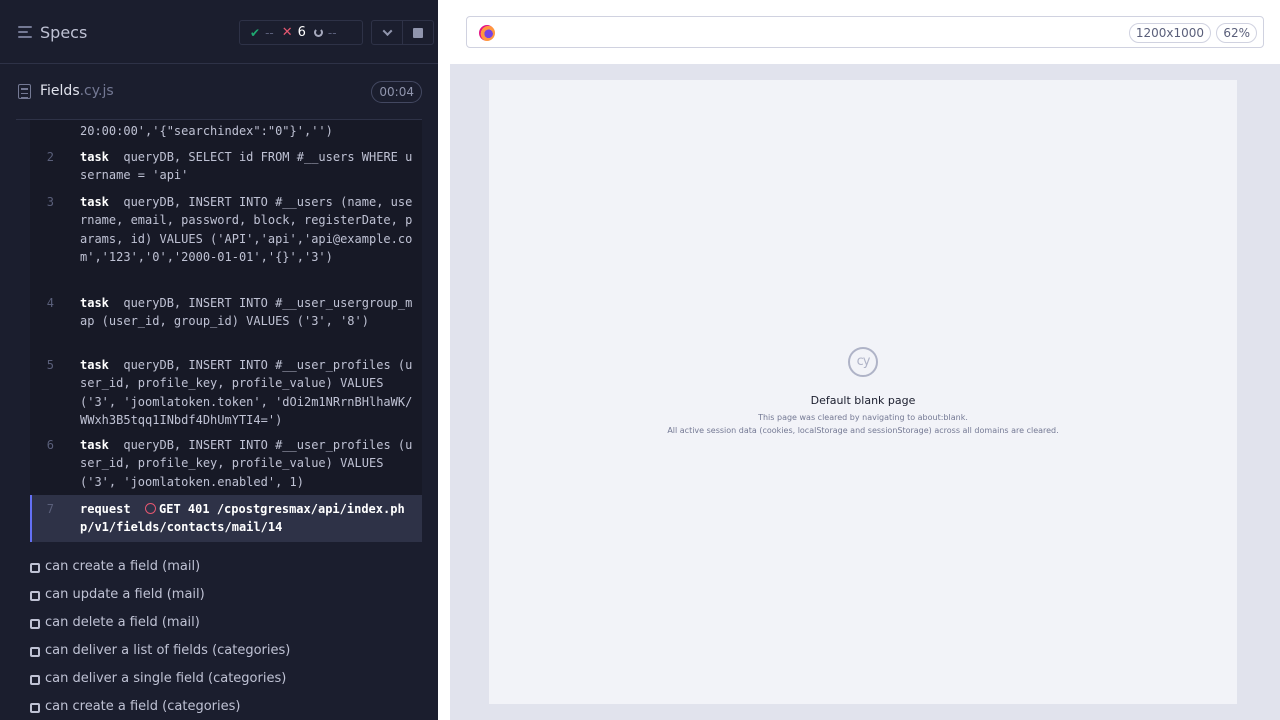 This screenshot has width=1280, height=720. What do you see at coordinates (863, 362) in the screenshot?
I see `cypress-logo-icon: cy` at bounding box center [863, 362].